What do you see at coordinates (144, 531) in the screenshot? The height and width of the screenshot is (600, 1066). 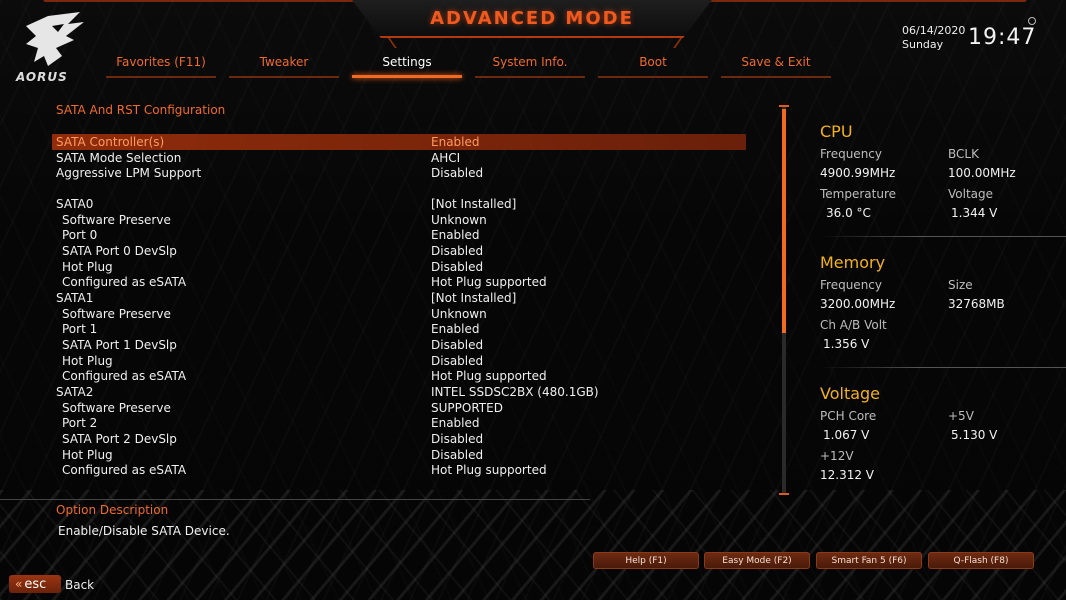 I see `option-description-text: Enable/Disable SATA Device.` at bounding box center [144, 531].